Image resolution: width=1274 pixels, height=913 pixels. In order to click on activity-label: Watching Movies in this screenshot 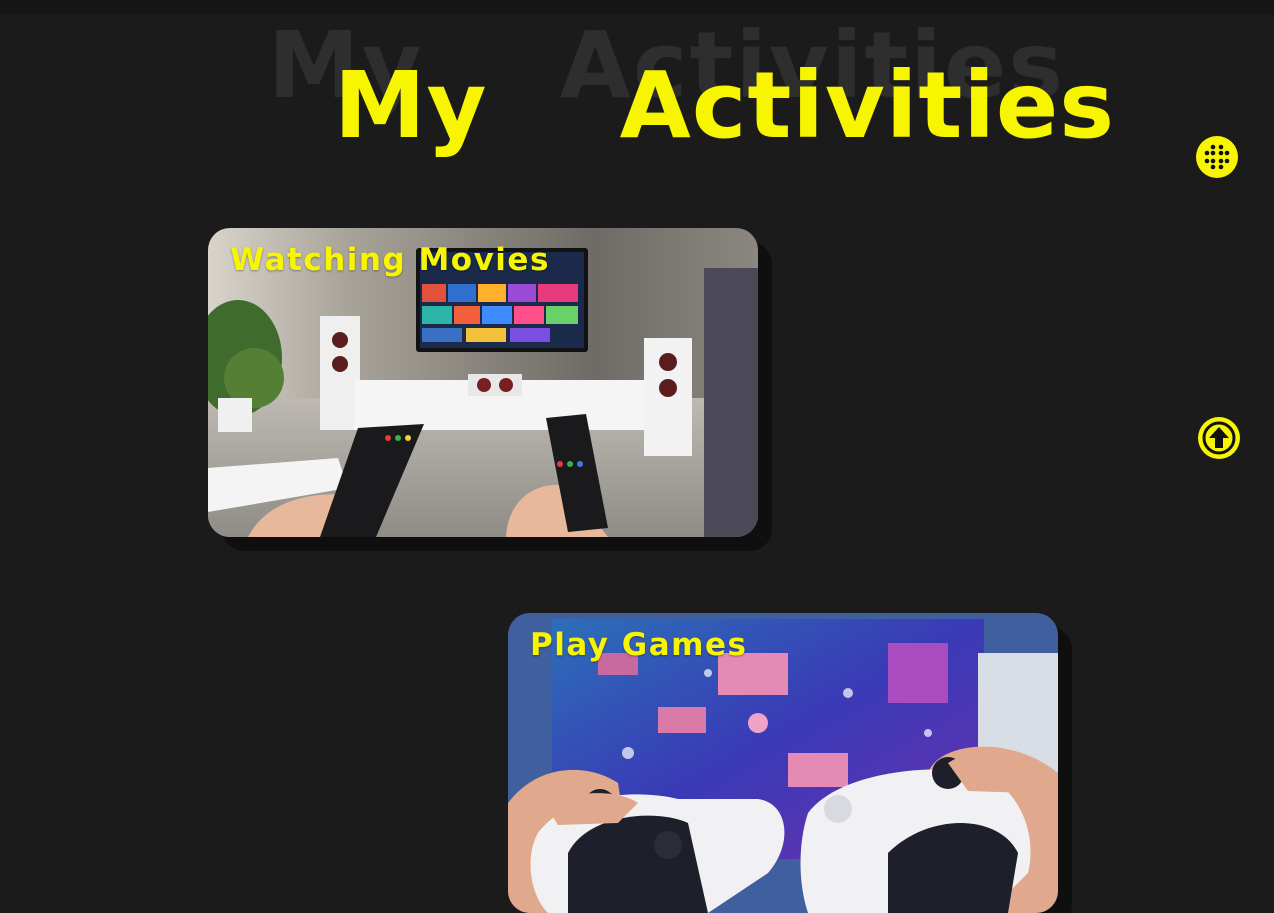, I will do `click(390, 260)`.